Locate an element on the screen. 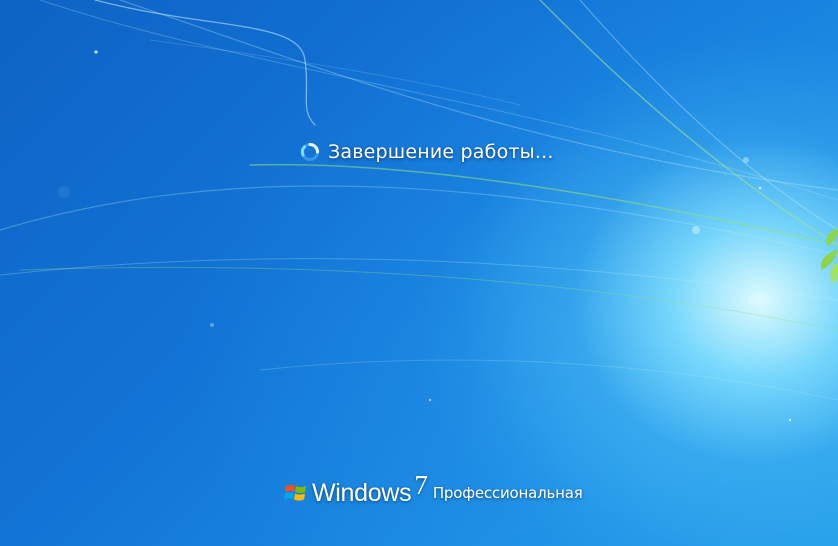  product-edition: Профессиональная is located at coordinates (507, 493).